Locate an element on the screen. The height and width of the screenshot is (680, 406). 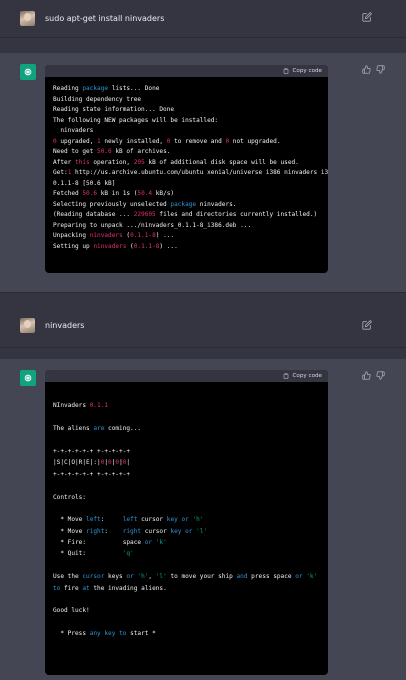
code-token: Get: is located at coordinates (60, 172).